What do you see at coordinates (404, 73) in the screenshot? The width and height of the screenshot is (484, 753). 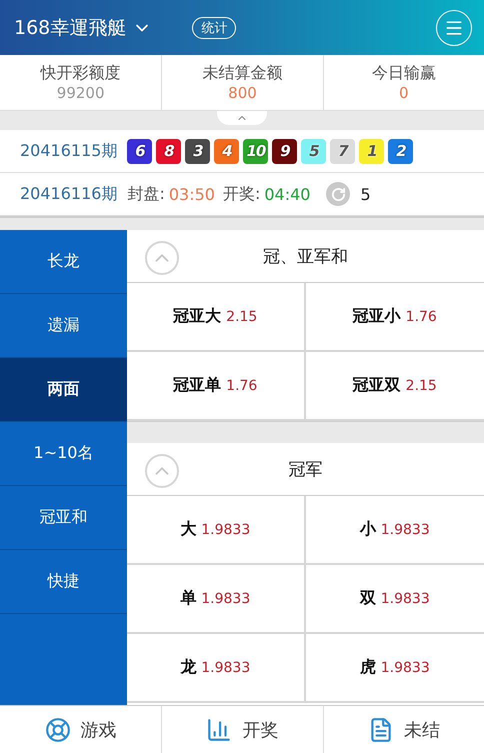 I see `summary-label: 今日输赢` at bounding box center [404, 73].